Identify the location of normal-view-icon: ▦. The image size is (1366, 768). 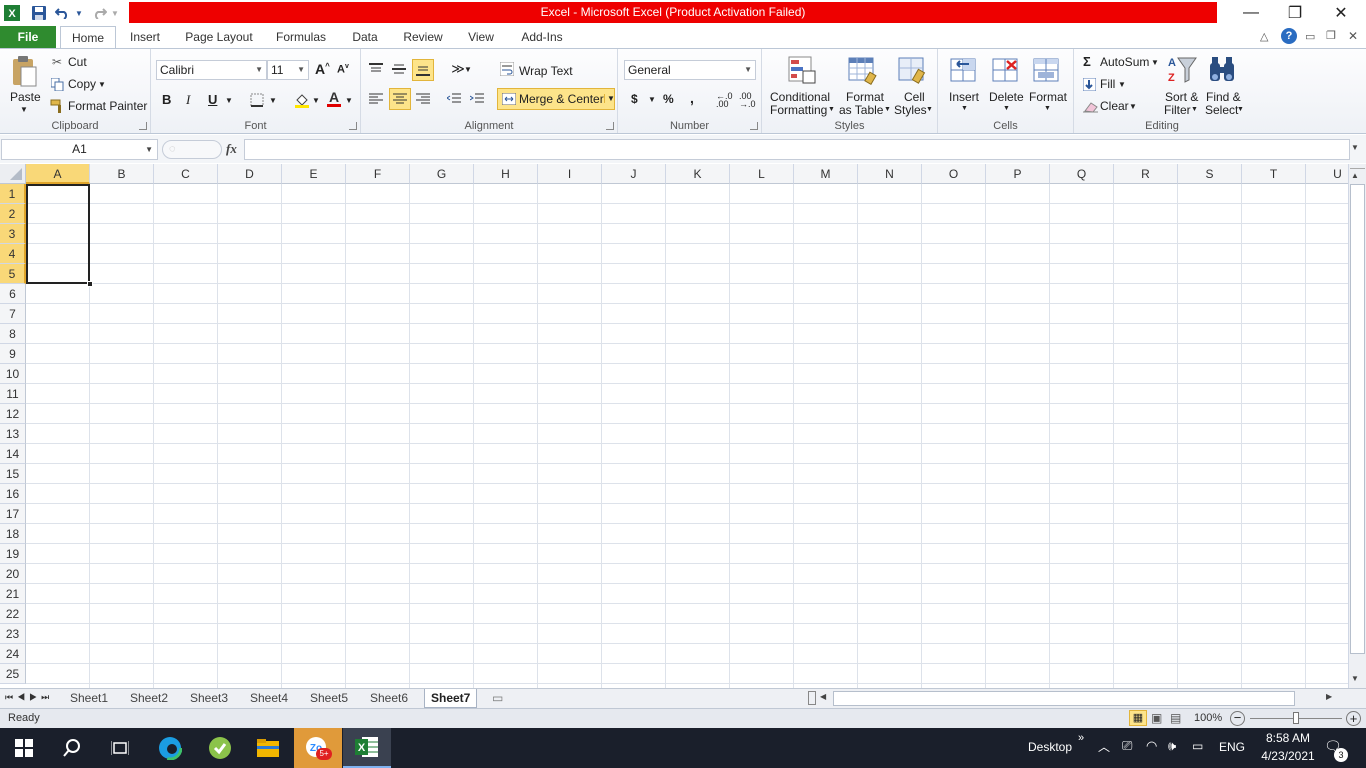
(1138, 718).